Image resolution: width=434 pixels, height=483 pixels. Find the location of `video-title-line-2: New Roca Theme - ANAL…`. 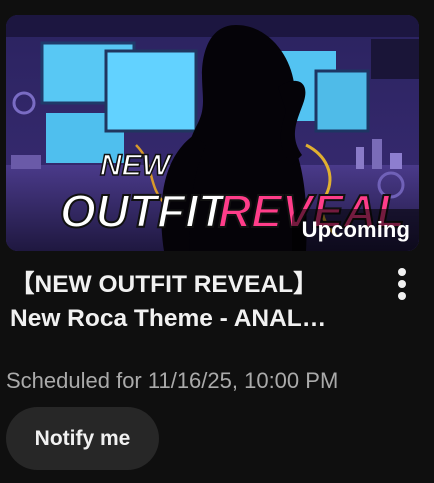

video-title-line-2: New Roca Theme - ANAL… is located at coordinates (168, 318).